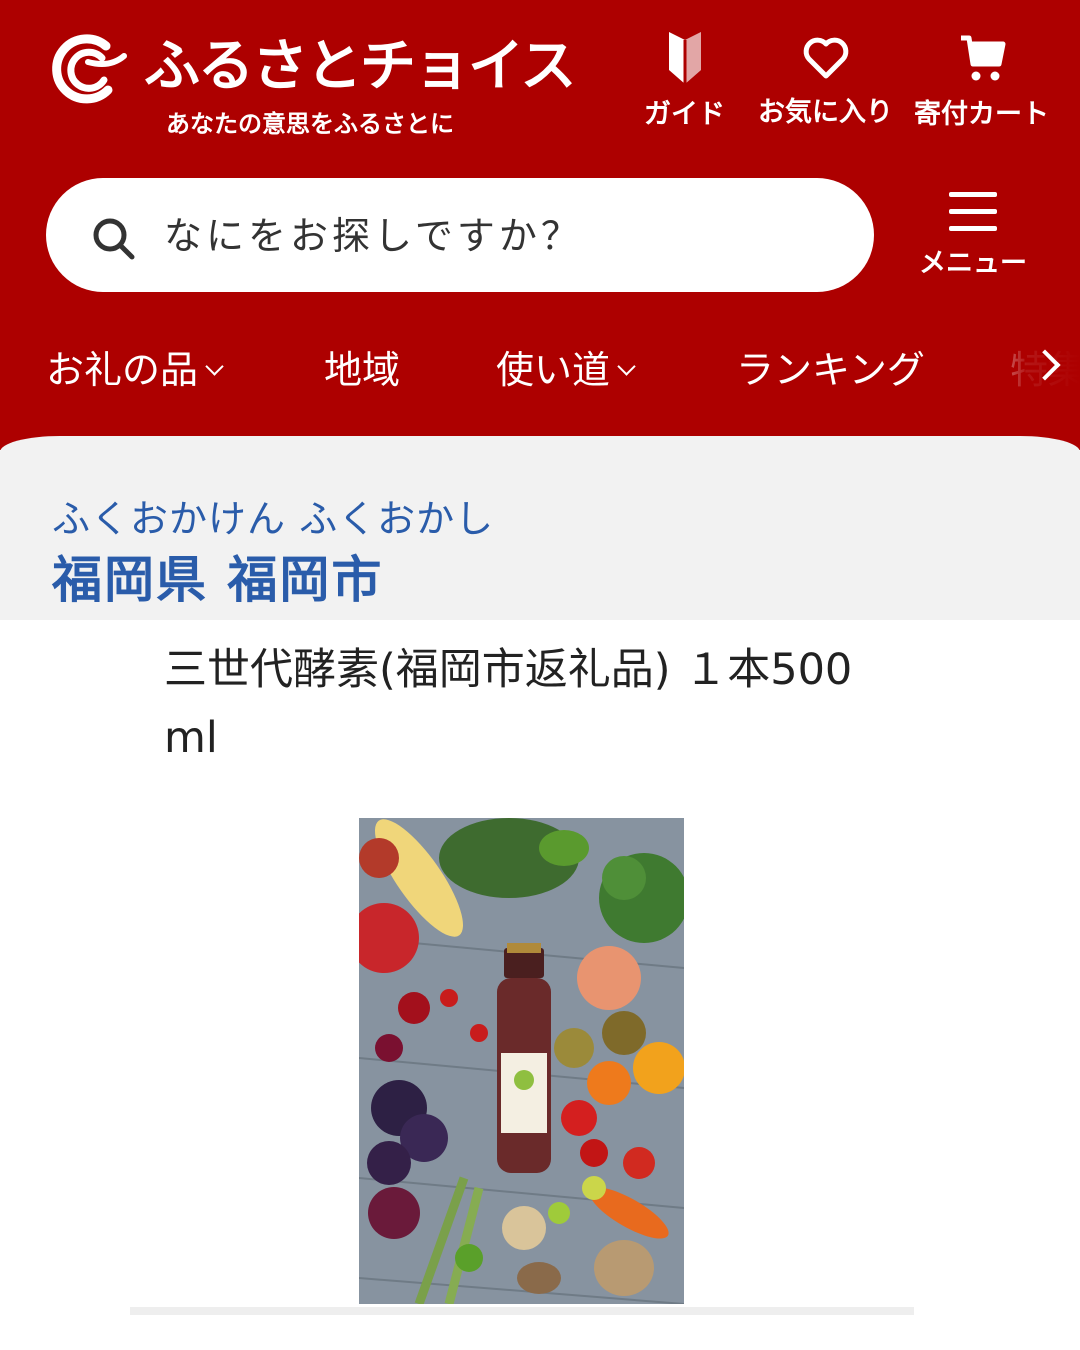  I want to click on nav-item-gifts: お礼の品, so click(135, 370).